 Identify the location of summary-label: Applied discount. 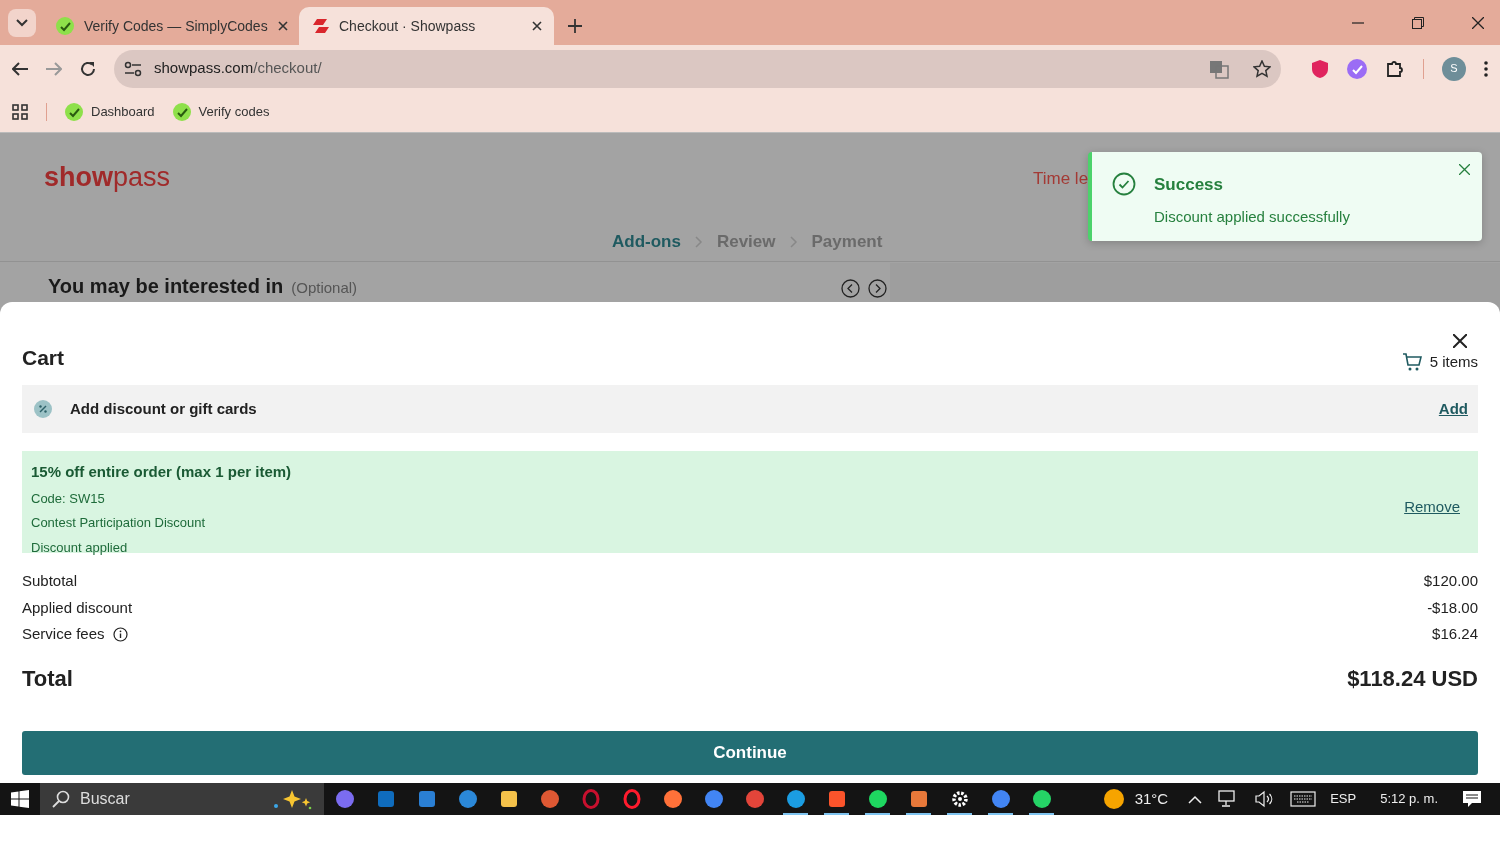
(77, 607).